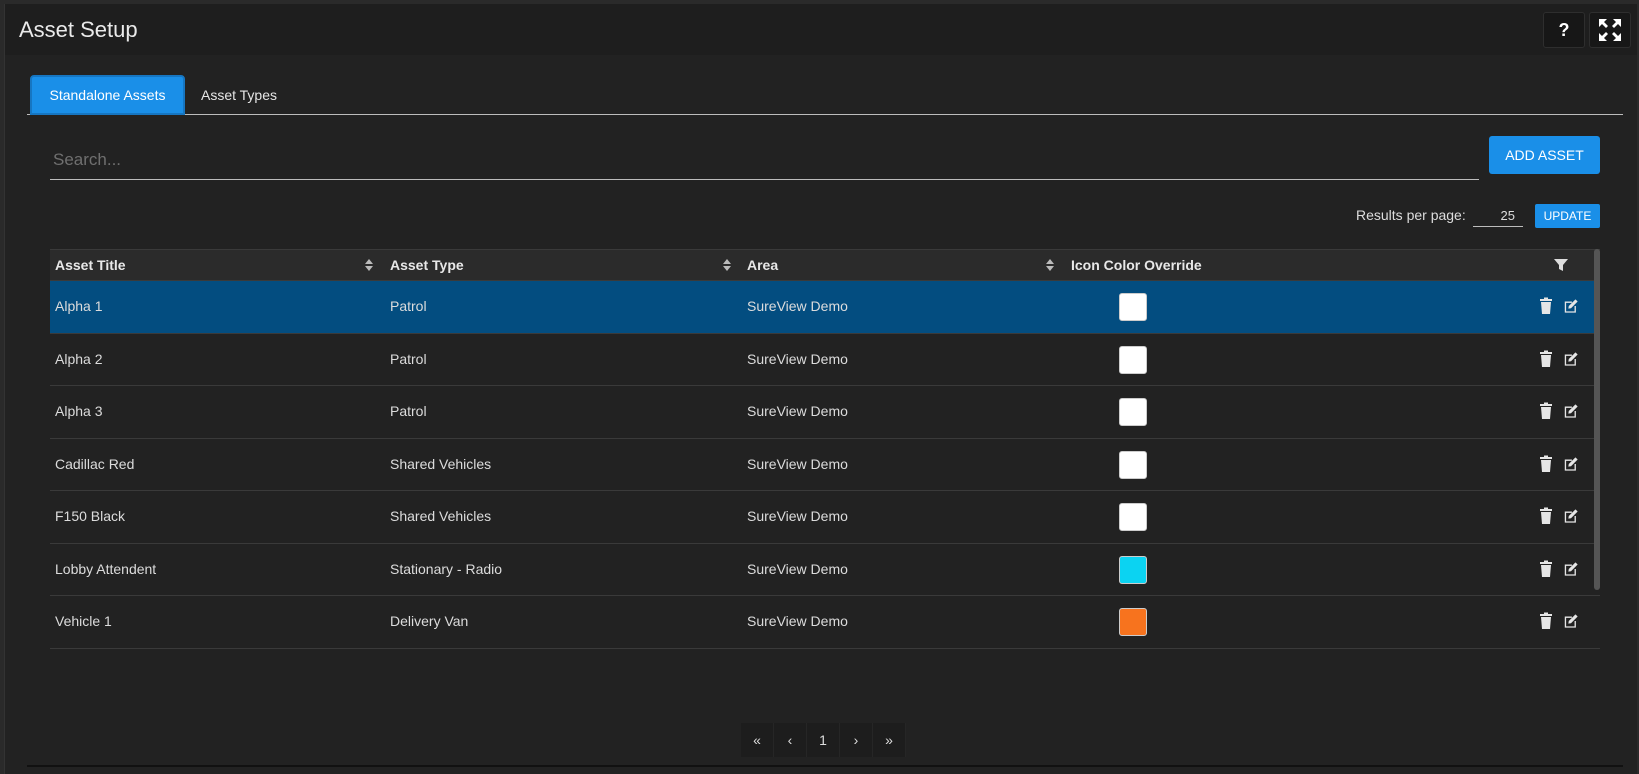  What do you see at coordinates (790, 740) in the screenshot?
I see `prev-page-button: ‹` at bounding box center [790, 740].